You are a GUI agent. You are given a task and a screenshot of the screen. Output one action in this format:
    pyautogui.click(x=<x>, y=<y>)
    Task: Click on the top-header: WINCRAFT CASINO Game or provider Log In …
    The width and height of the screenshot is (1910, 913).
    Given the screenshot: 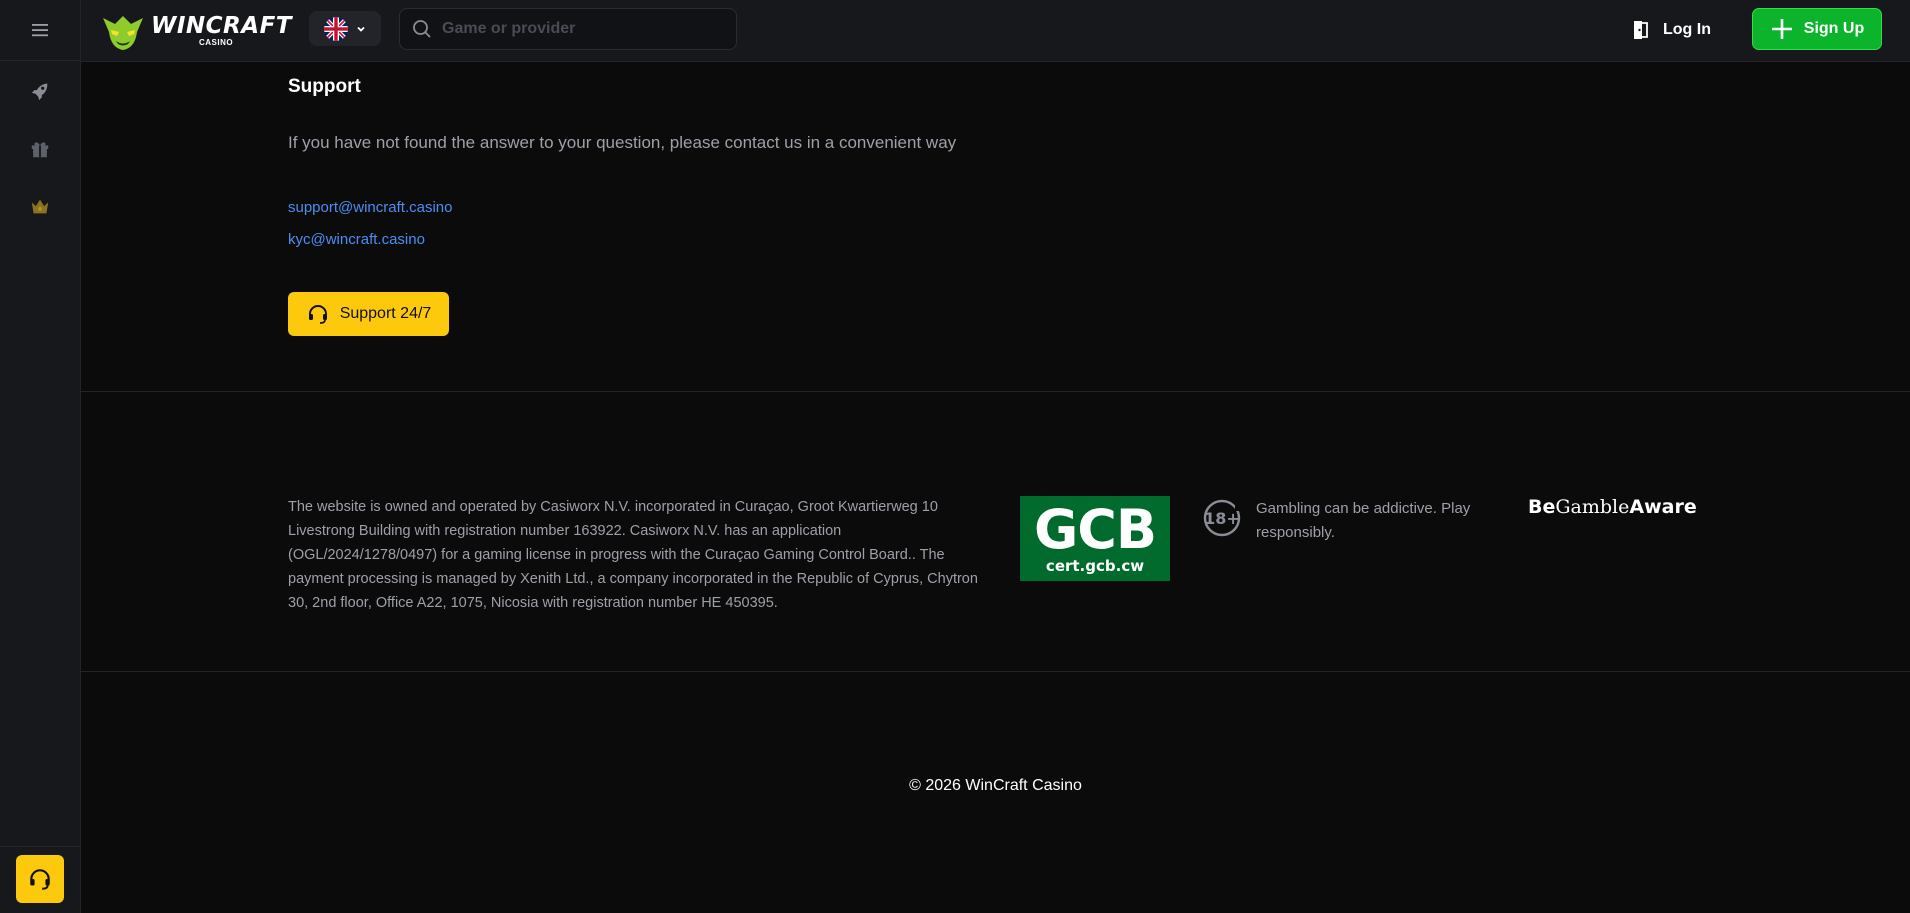 What is the action you would take?
    pyautogui.click(x=995, y=31)
    